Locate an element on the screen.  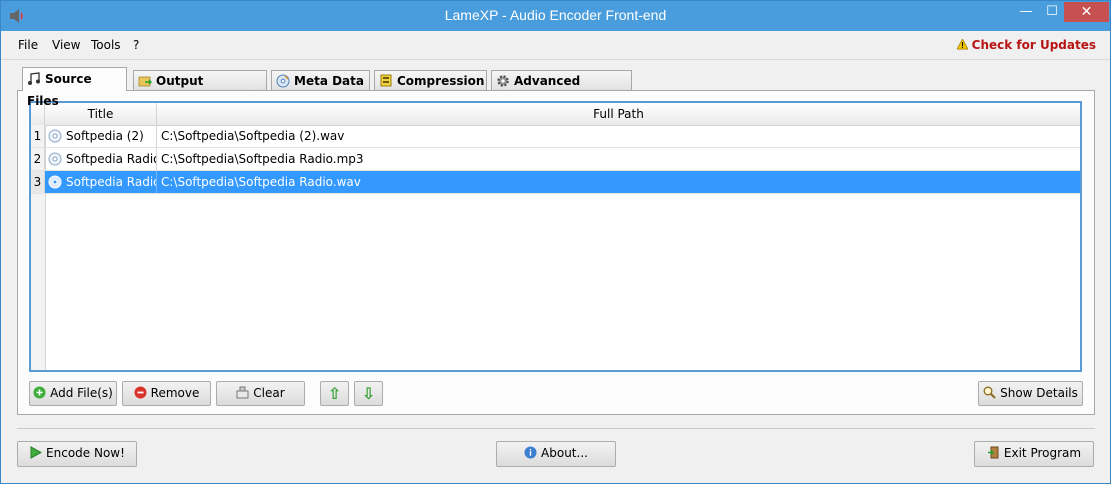
tab-meta-data: Meta Data is located at coordinates (320, 80).